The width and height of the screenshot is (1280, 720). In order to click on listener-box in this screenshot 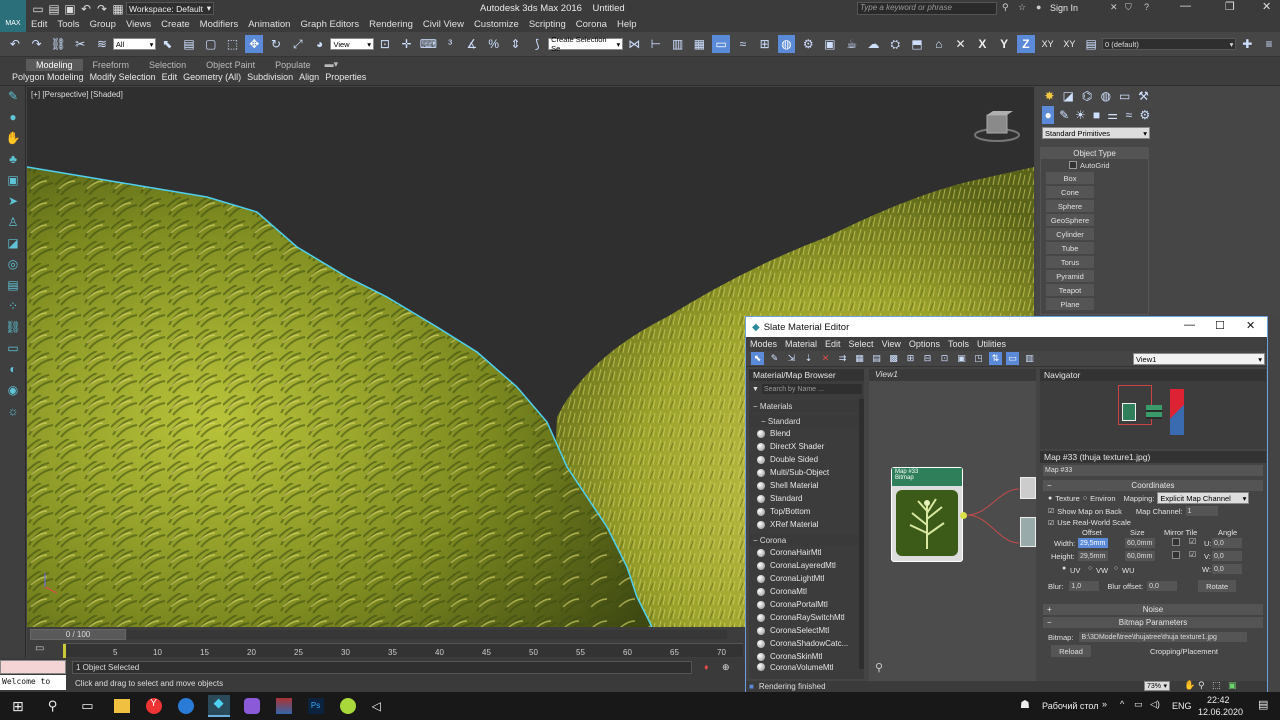, I will do `click(33, 667)`.